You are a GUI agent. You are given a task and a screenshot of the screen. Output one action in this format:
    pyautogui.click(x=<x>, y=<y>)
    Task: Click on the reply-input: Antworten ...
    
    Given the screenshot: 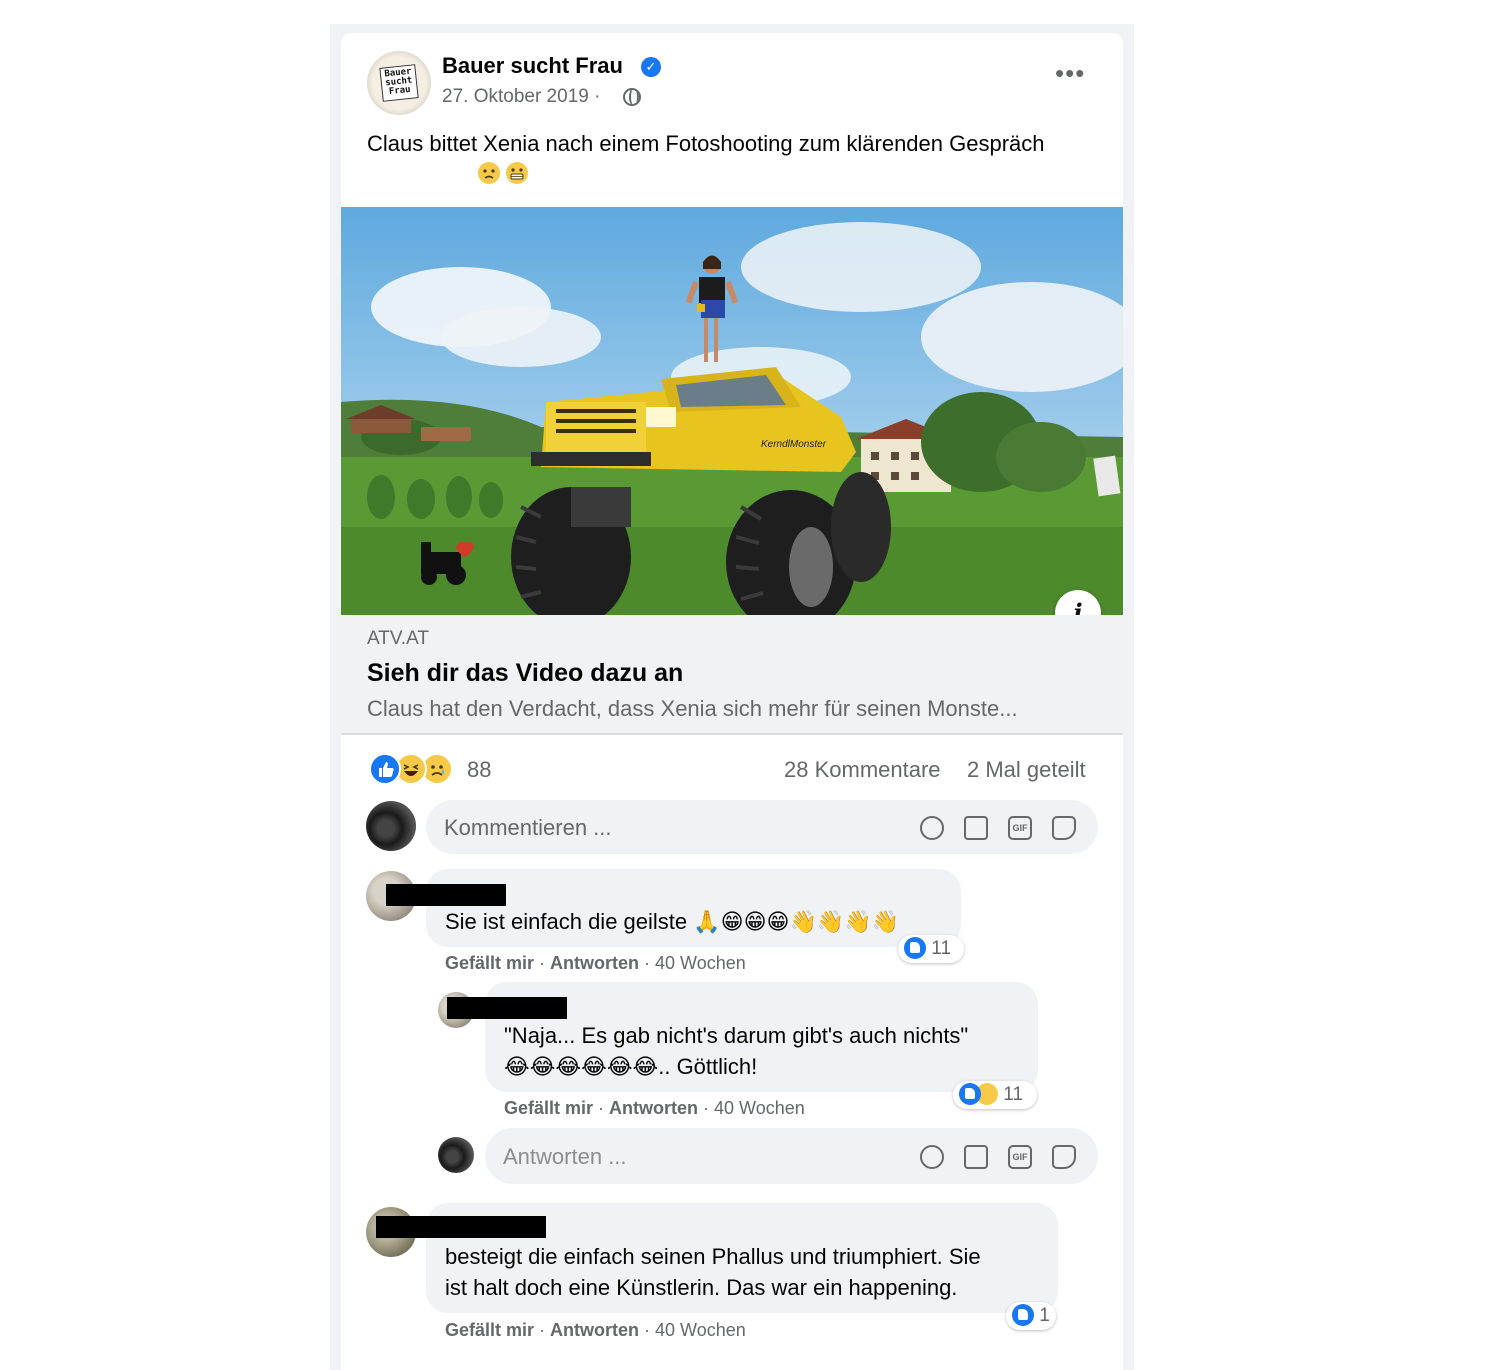 What is the action you would take?
    pyautogui.click(x=565, y=1157)
    